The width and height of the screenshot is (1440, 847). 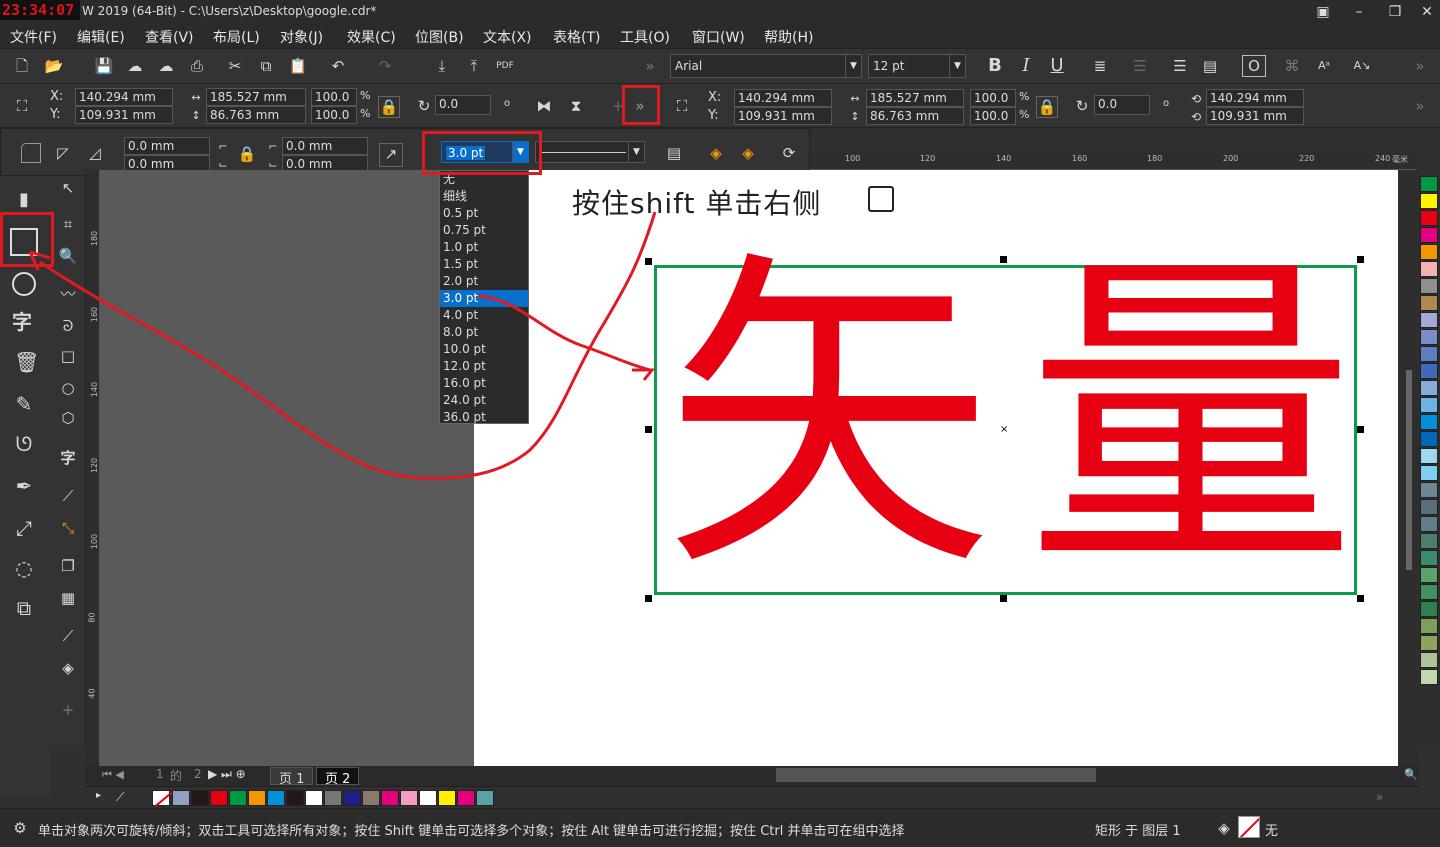 I want to click on annotation-arrows, so click(x=342, y=345).